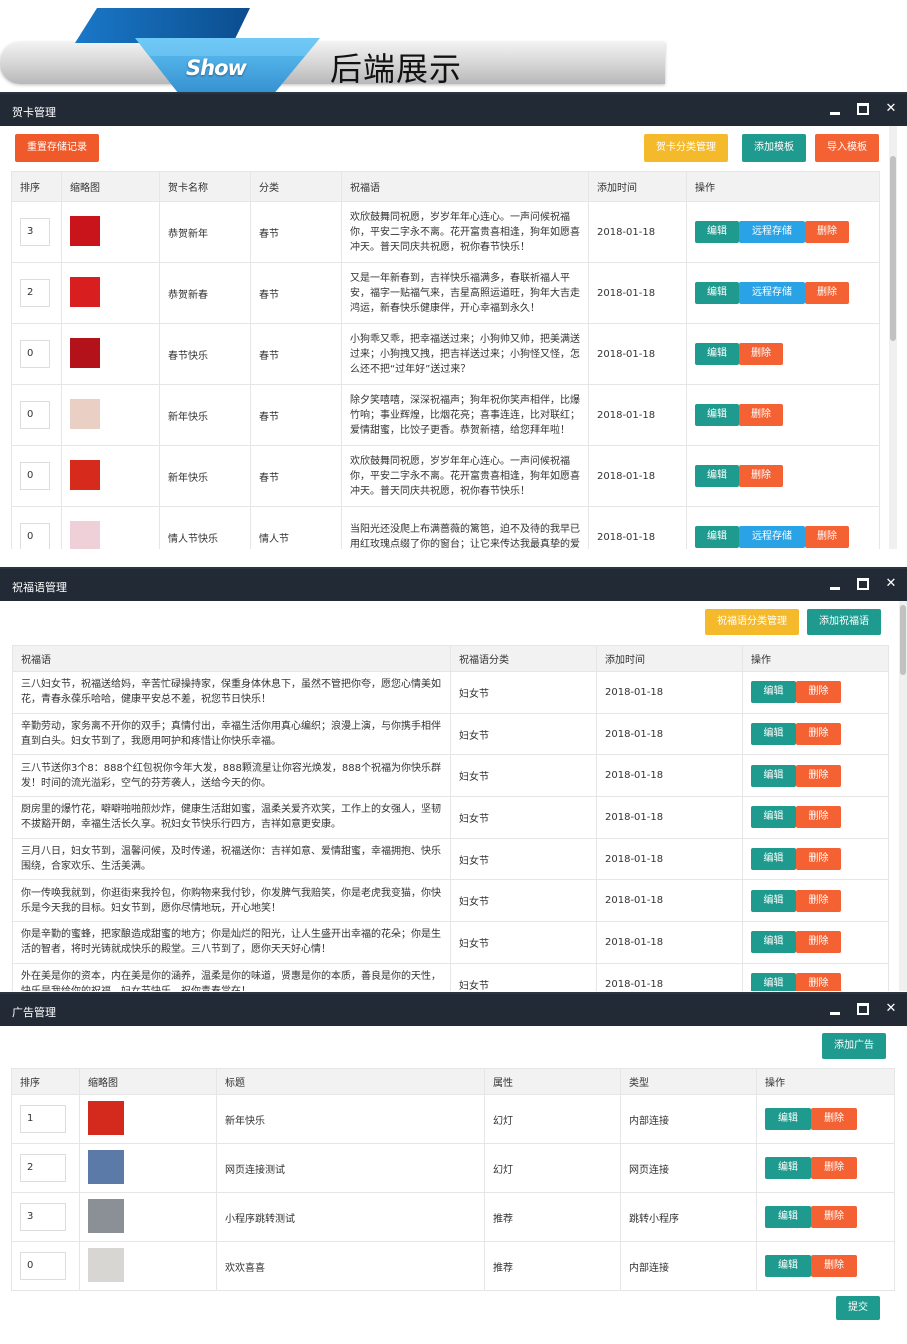 The height and width of the screenshot is (1344, 907). What do you see at coordinates (854, 1046) in the screenshot?
I see `add-ad-button: 添加广告` at bounding box center [854, 1046].